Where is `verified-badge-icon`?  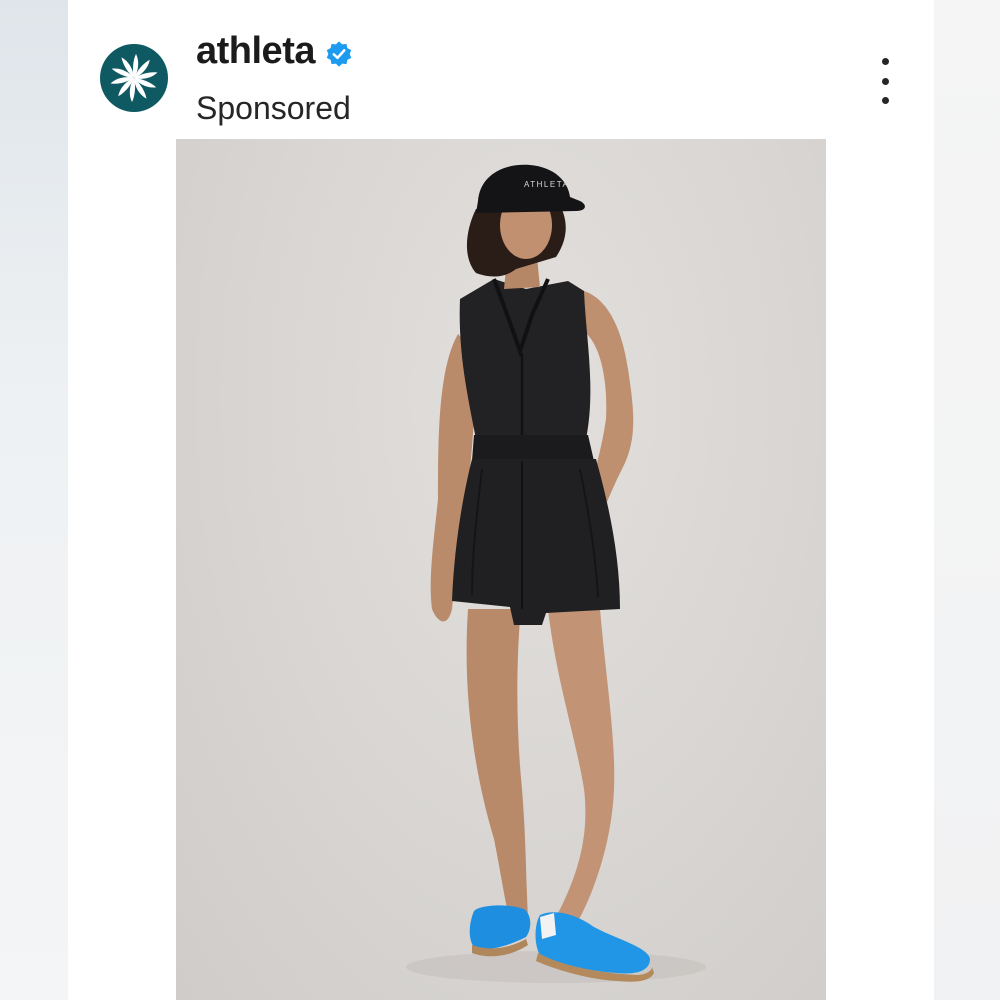
verified-badge-icon is located at coordinates (339, 53).